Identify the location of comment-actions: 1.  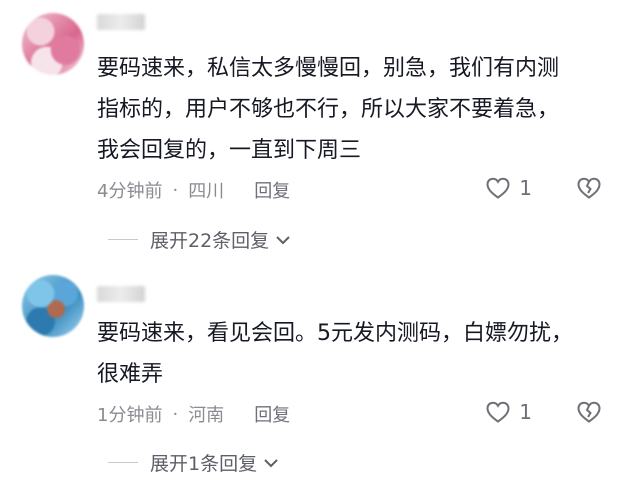
(543, 412).